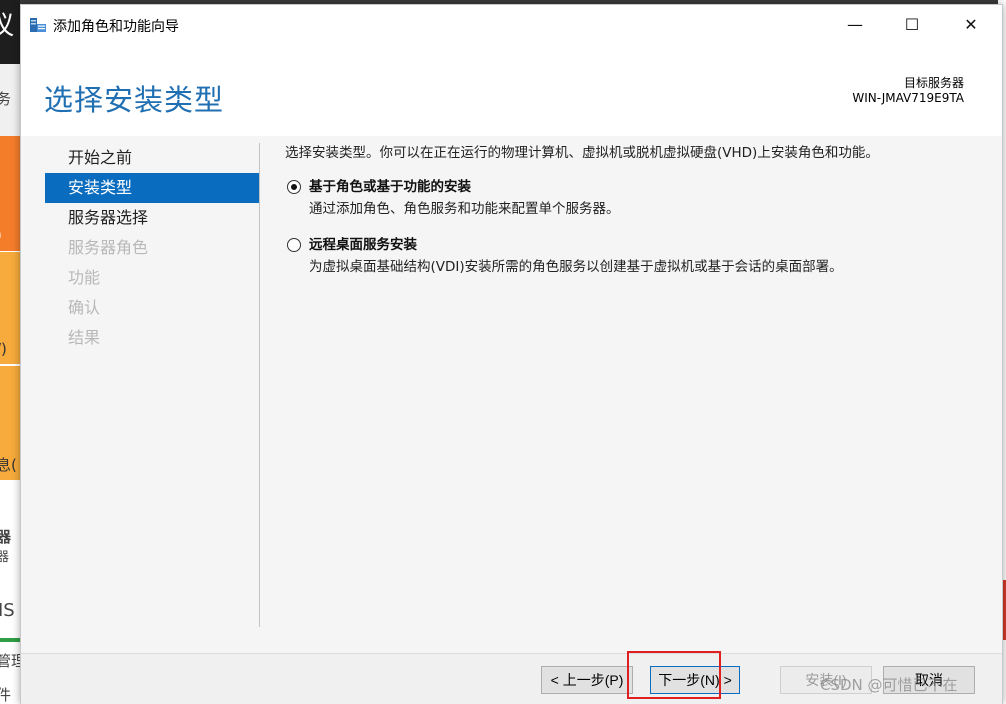 The width and height of the screenshot is (1006, 704). Describe the element at coordinates (912, 24) in the screenshot. I see `maximize-button: ☐` at that location.